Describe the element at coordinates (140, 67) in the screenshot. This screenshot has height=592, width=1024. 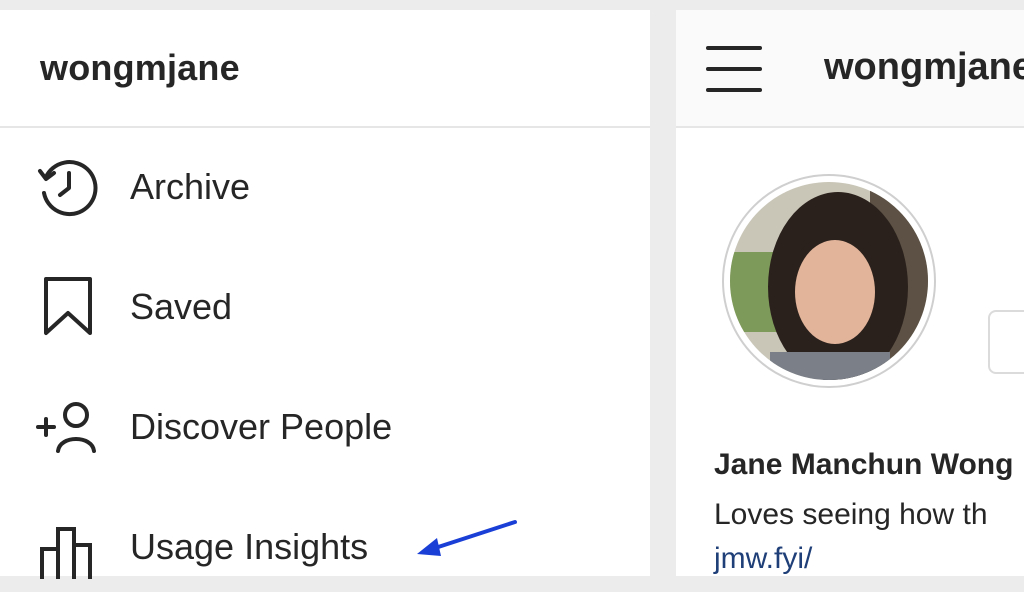
I see `menu-username: wongmjane` at that location.